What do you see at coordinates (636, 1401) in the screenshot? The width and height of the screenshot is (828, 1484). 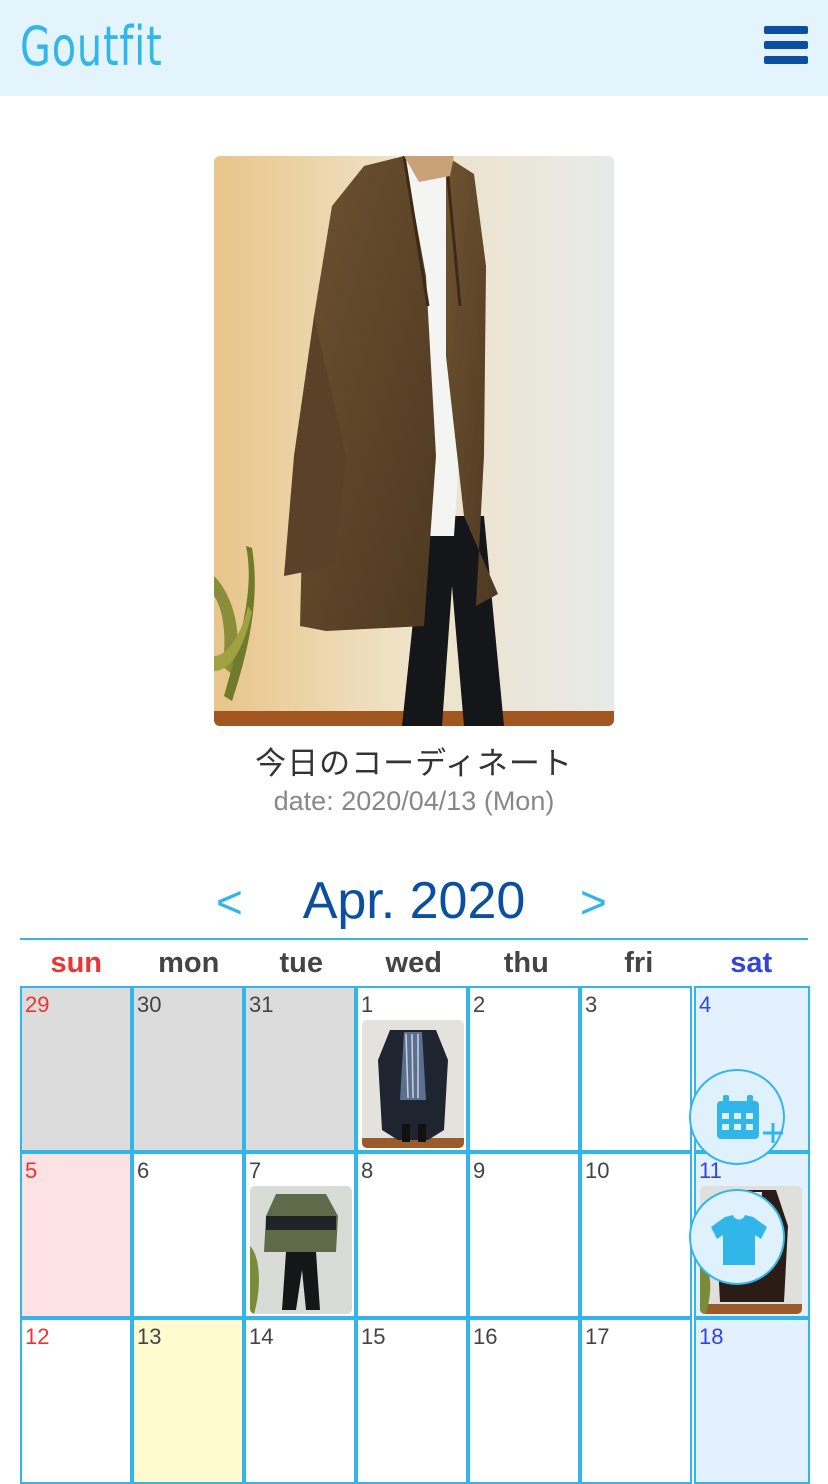 I see `calendar-day-17: 17` at bounding box center [636, 1401].